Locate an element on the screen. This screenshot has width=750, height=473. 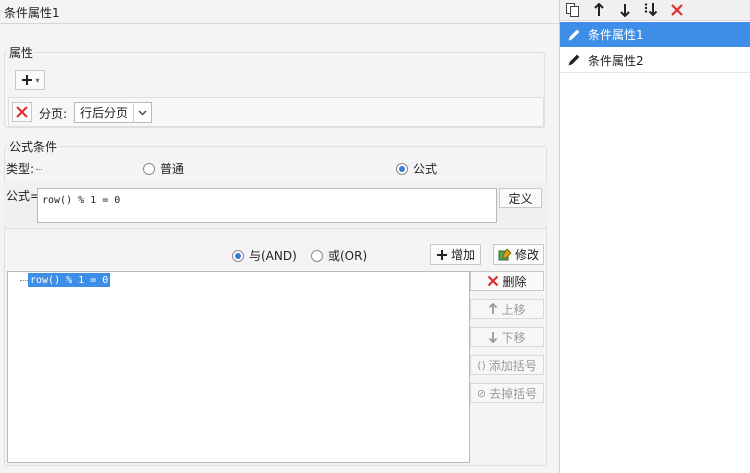
define-button: 定义 is located at coordinates (520, 198).